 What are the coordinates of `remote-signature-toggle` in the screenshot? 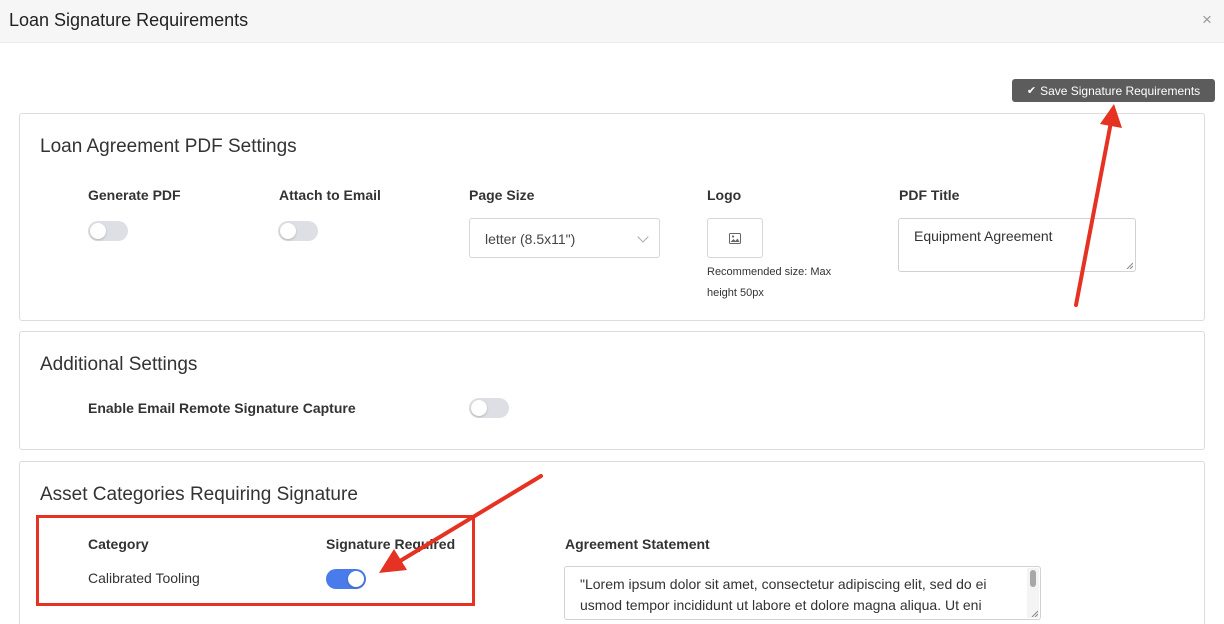 It's located at (489, 408).